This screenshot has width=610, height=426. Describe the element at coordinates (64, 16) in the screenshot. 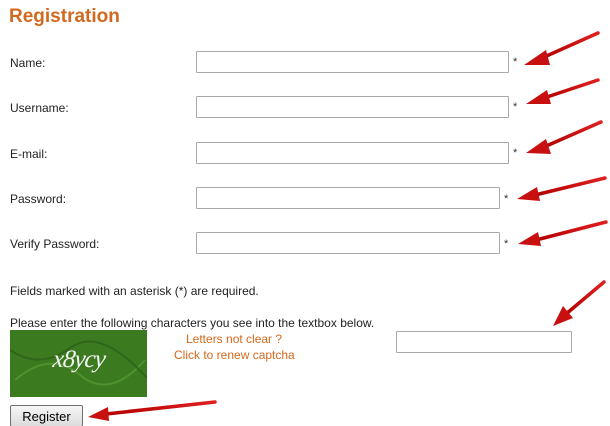

I see `page-title: Registration` at that location.